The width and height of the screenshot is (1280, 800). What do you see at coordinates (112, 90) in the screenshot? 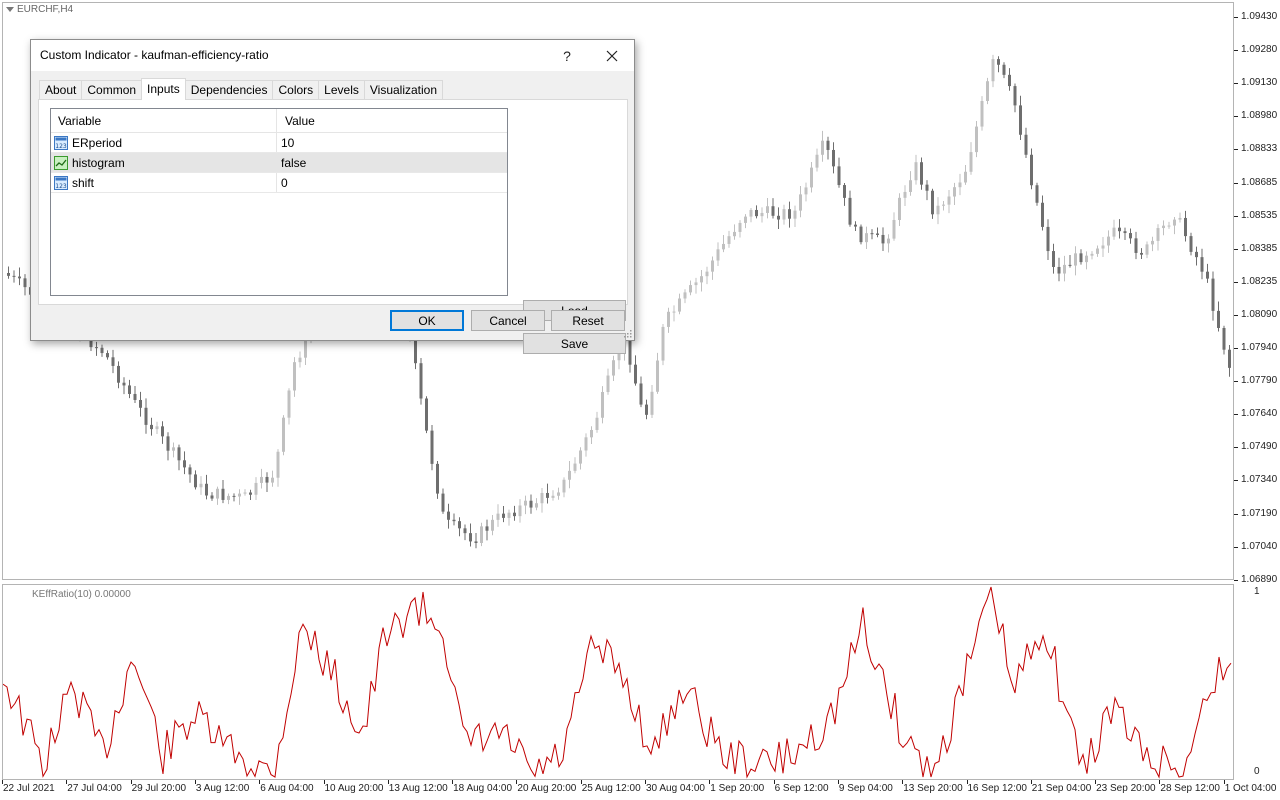
I see `tab-common: Common` at bounding box center [112, 90].